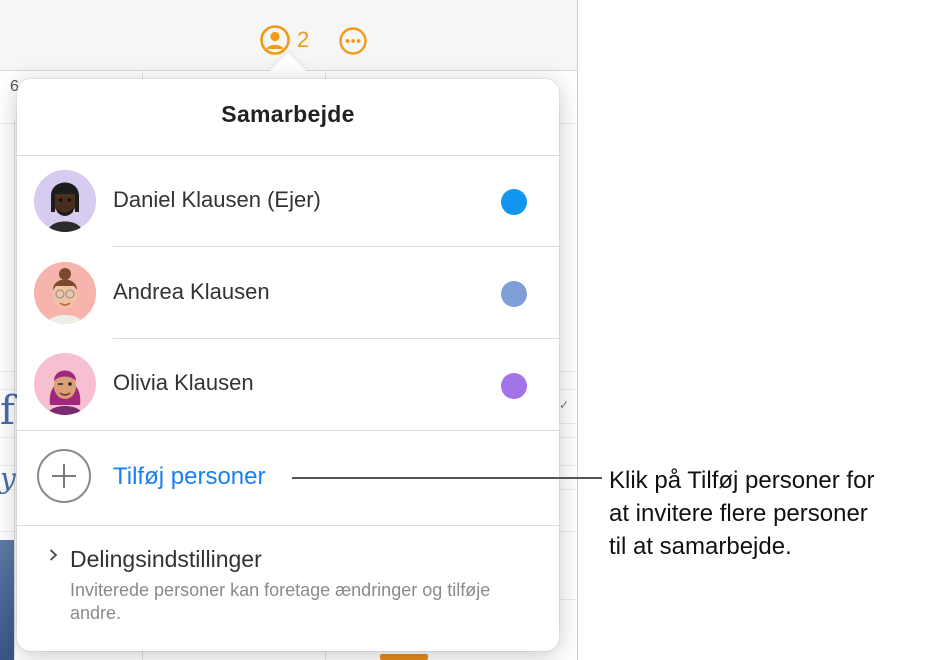  I want to click on participant-row: Andrea Klausen, so click(288, 292).